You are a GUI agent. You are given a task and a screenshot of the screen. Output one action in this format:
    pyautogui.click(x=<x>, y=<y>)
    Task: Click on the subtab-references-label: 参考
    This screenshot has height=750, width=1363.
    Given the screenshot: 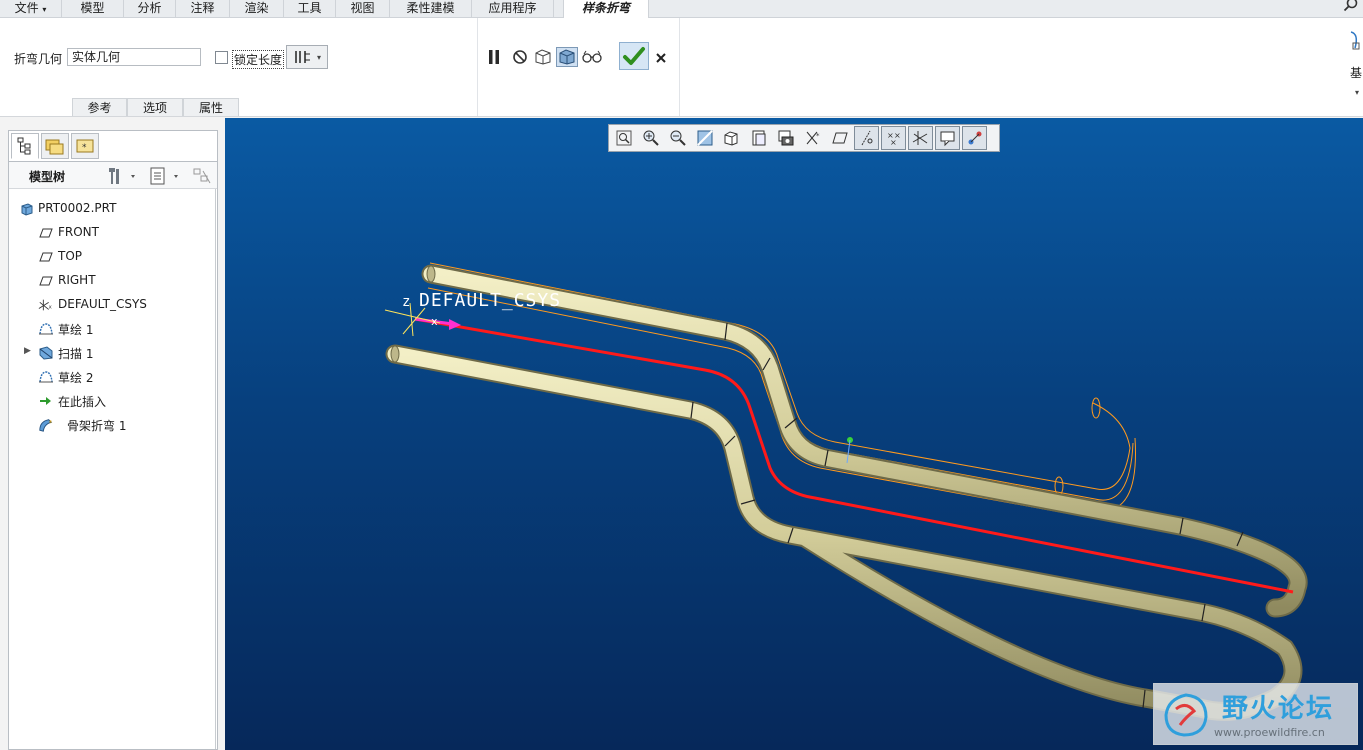 What is the action you would take?
    pyautogui.click(x=99, y=108)
    